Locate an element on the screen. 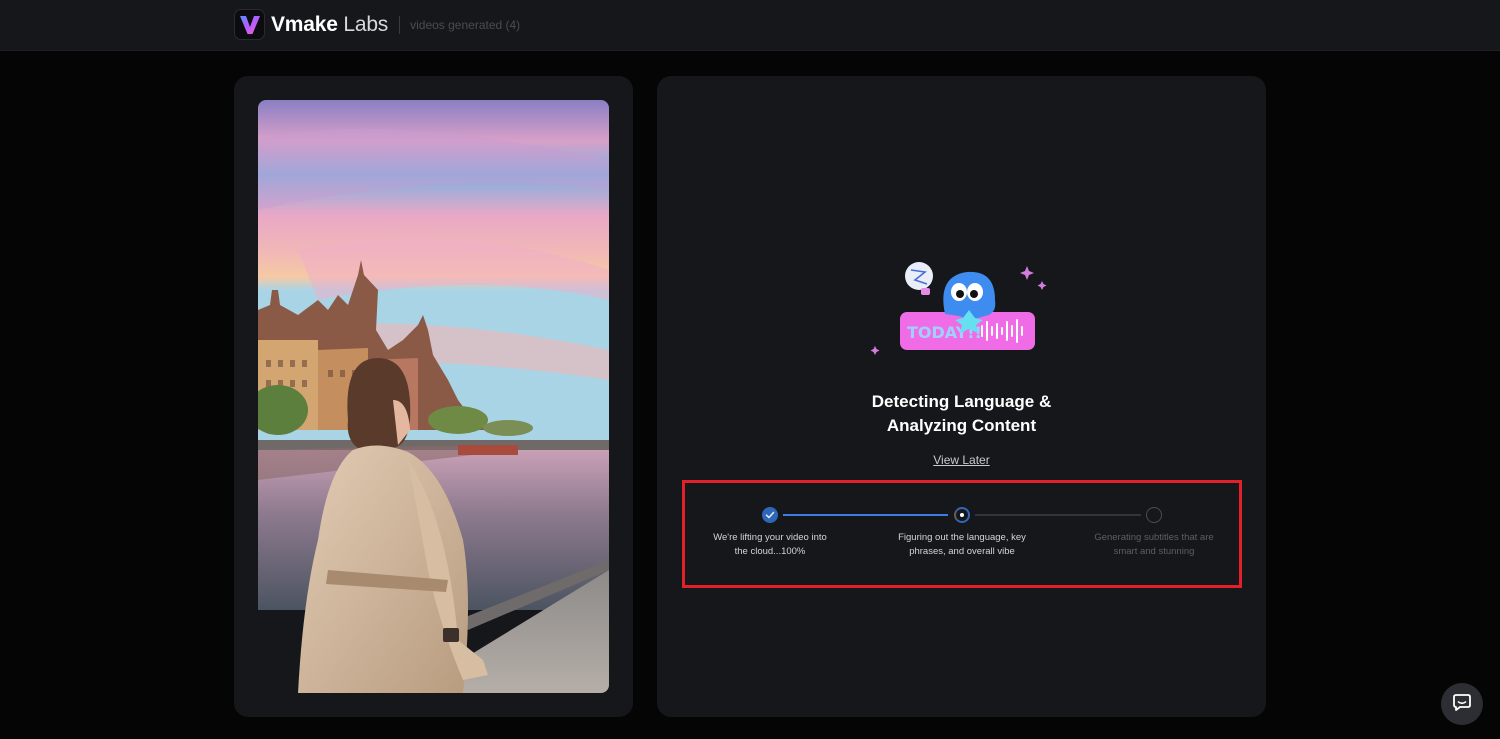 Image resolution: width=1500 pixels, height=739 pixels. view-later-link: View Later is located at coordinates (961, 460).